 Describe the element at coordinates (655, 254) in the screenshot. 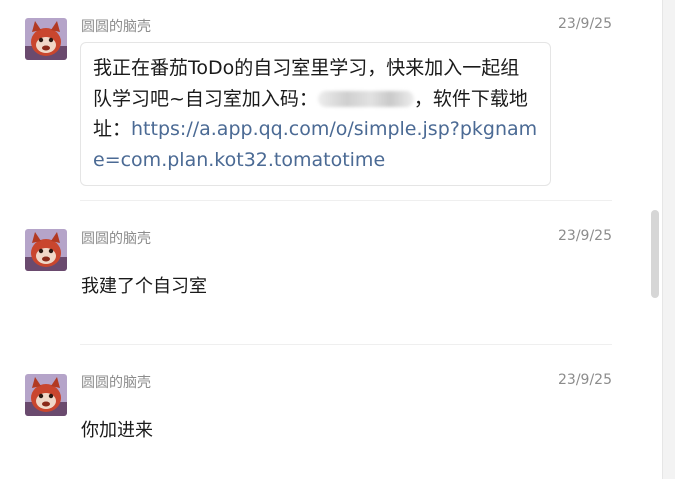

I see `scrollbar-thumb` at that location.